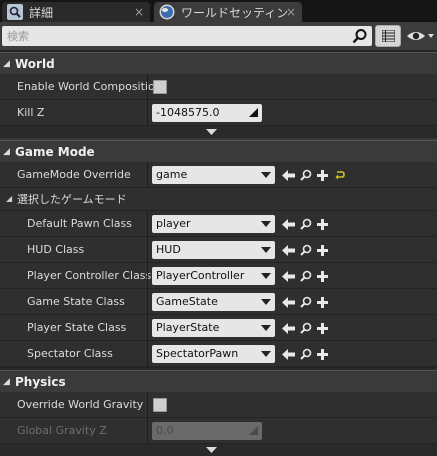 The image size is (437, 456). I want to click on kill-z-field: -1048575.0, so click(207, 113).